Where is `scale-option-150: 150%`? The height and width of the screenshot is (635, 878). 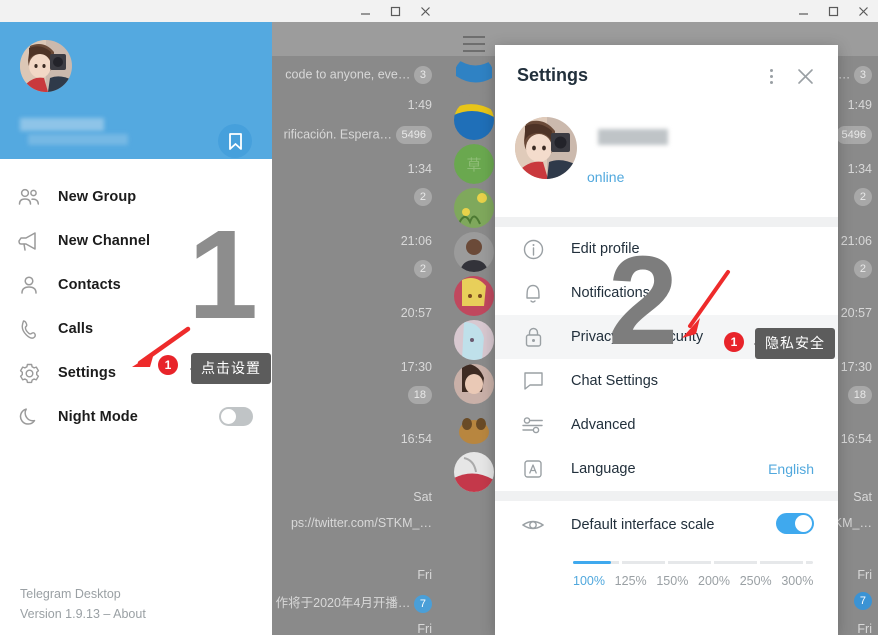 scale-option-150: 150% is located at coordinates (677, 581).